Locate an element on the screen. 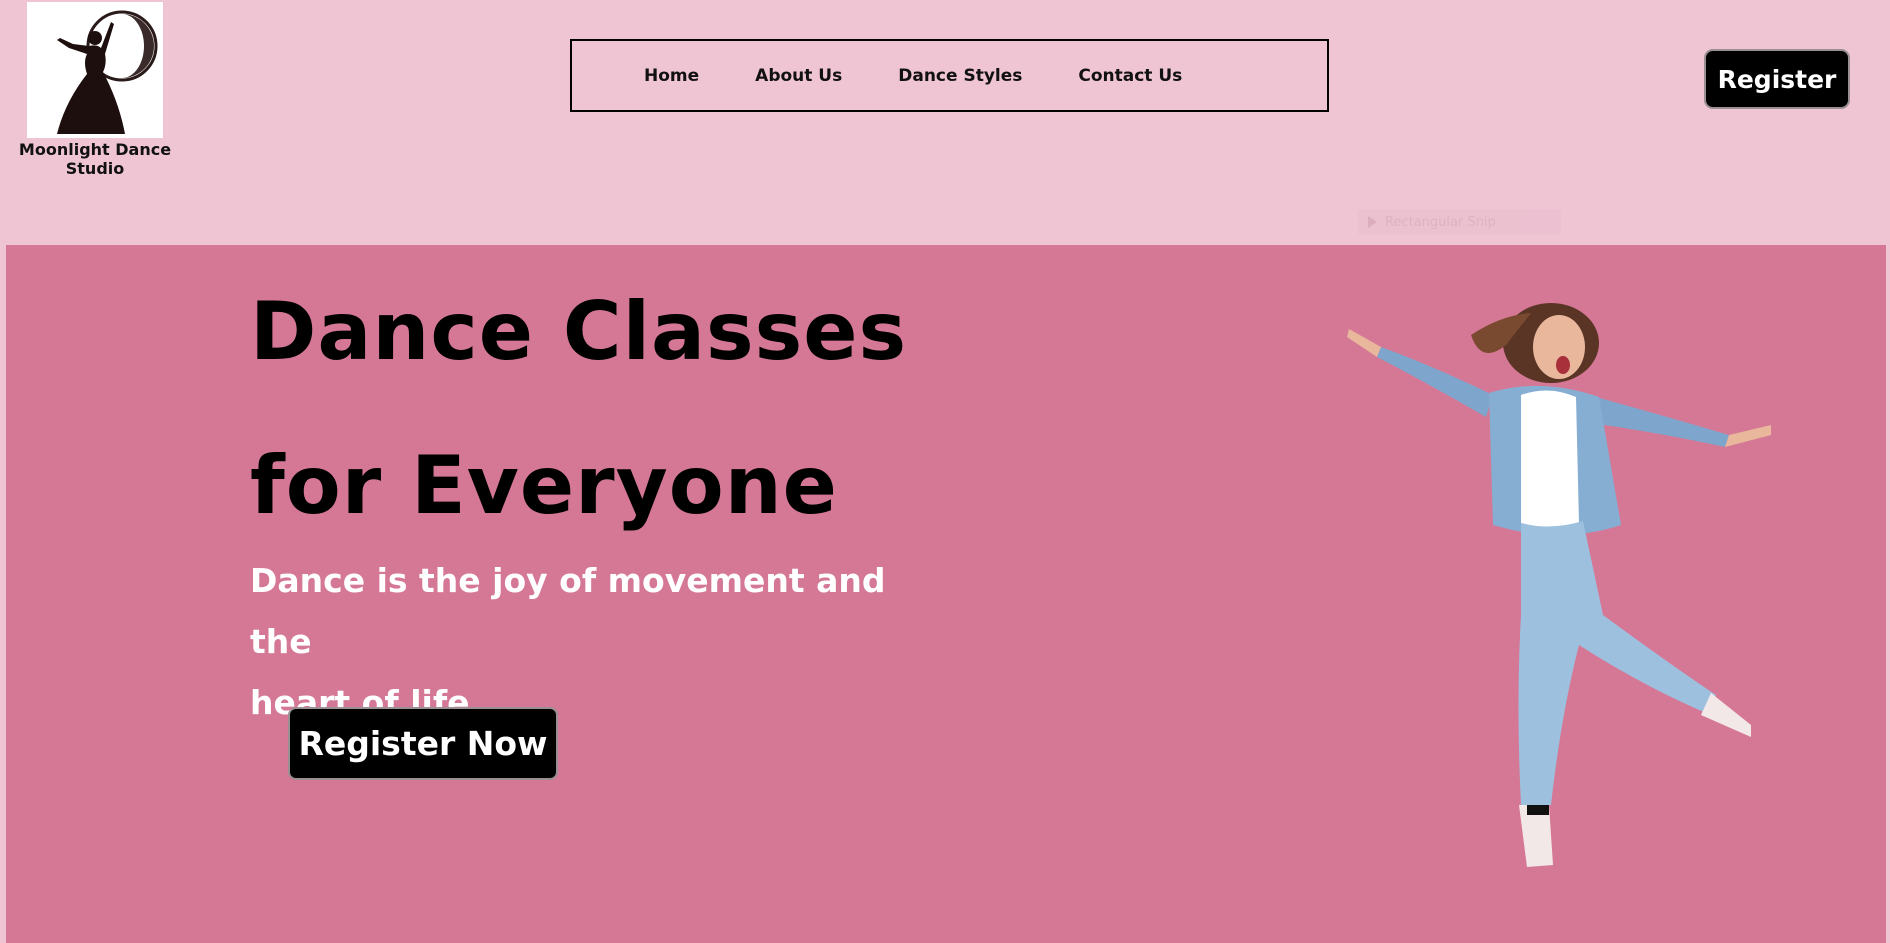  snip-overlay-chip: Rectangular Snip is located at coordinates (1459, 222).